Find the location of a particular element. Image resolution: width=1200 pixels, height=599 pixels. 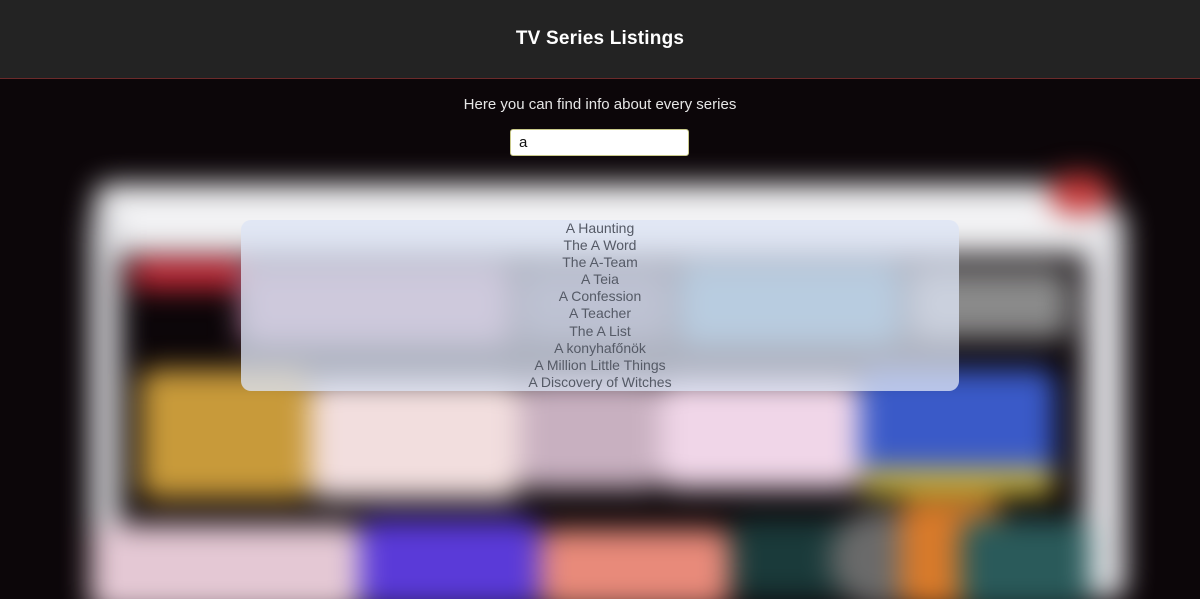

search-result-item: A Confession is located at coordinates (600, 296).